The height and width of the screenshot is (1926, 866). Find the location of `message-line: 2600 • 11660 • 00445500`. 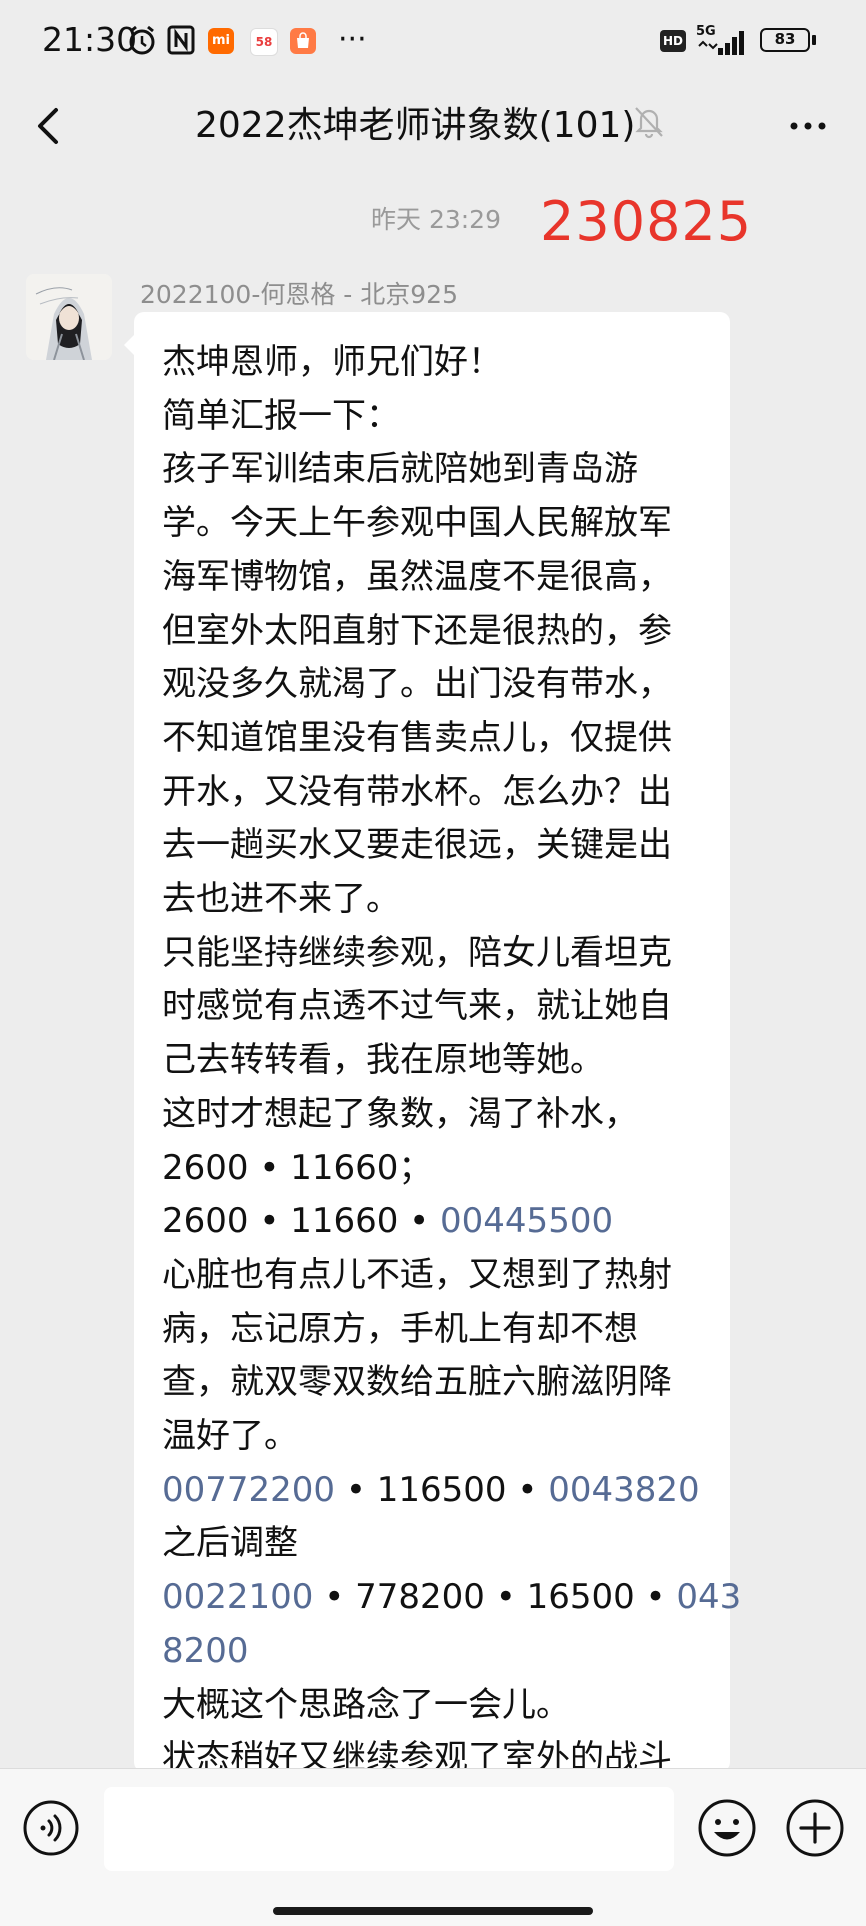

message-line: 2600 • 11660 • 00445500 is located at coordinates (440, 1222).